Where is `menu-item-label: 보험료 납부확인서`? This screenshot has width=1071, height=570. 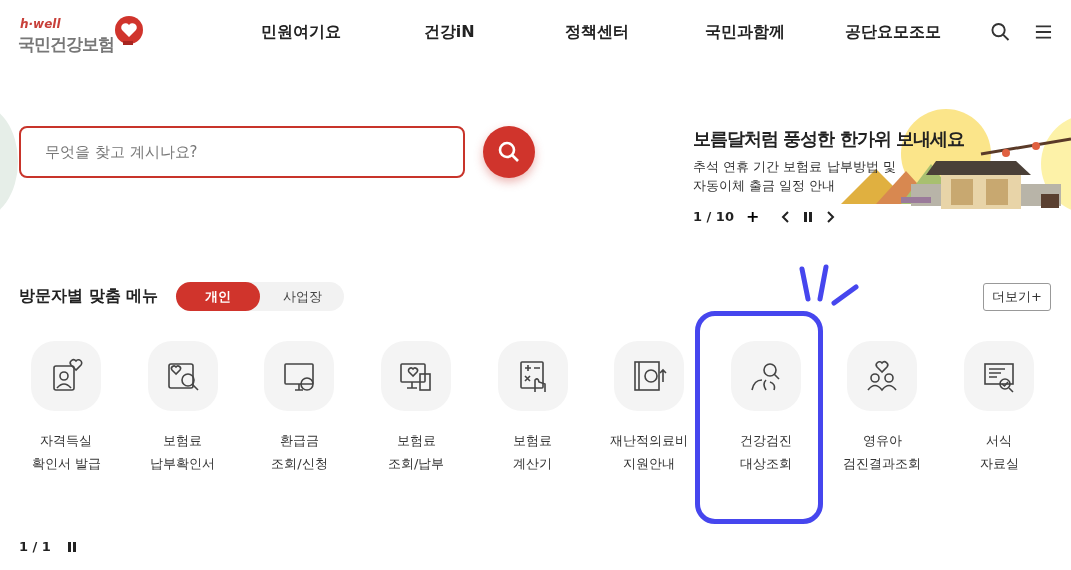
menu-item-label: 보험료 납부확인서 is located at coordinates (183, 452).